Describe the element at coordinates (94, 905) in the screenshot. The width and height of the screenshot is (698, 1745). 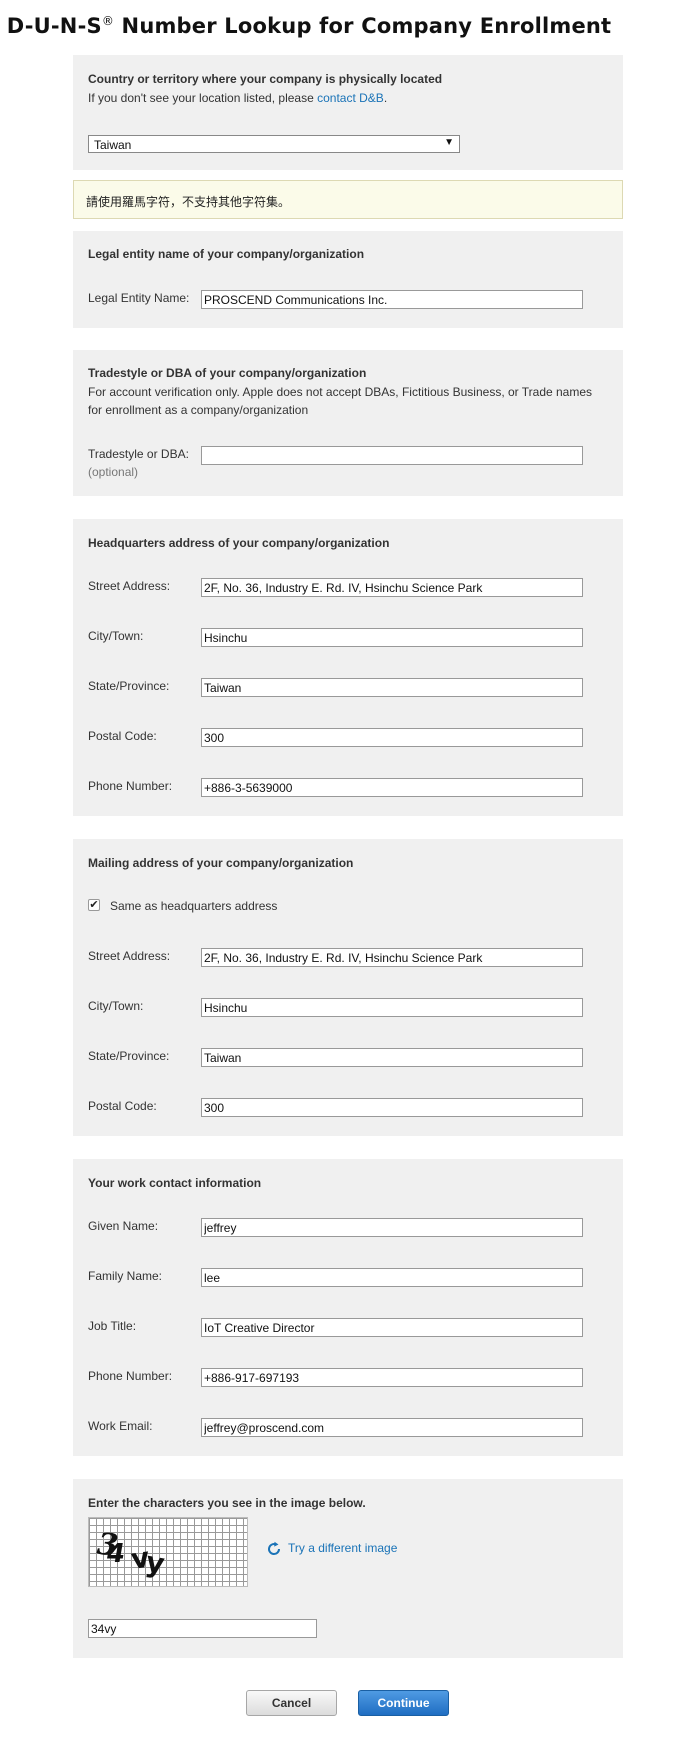
I see `same-as-hq-checkbox: ✔` at that location.